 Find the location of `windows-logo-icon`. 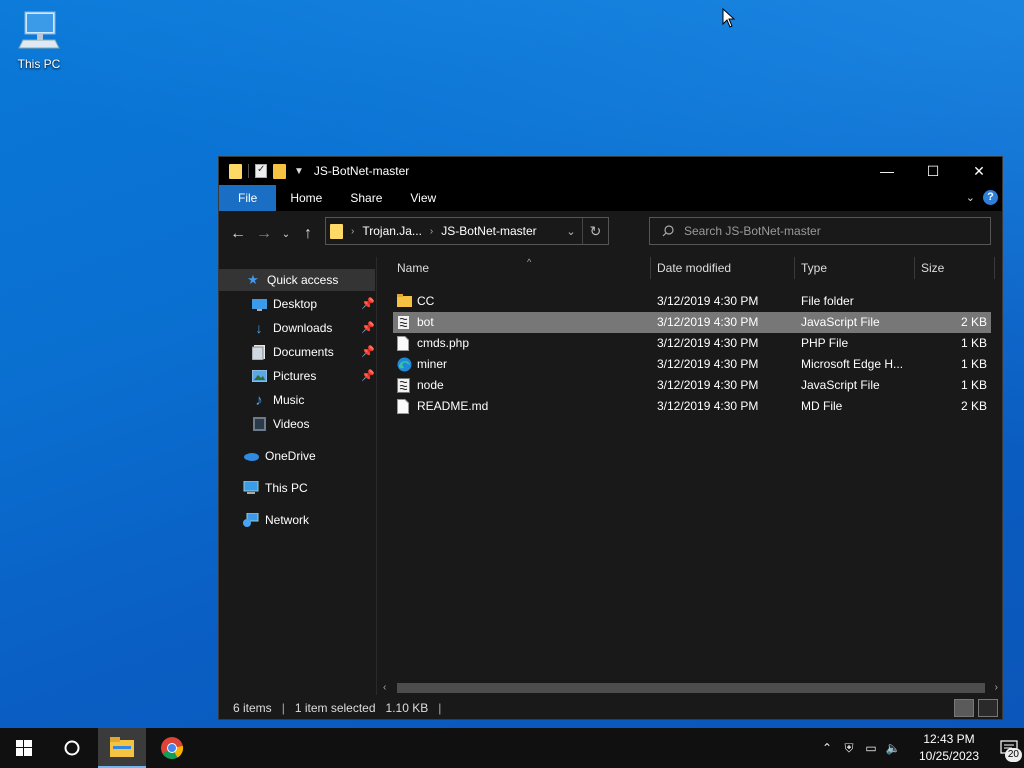

windows-logo-icon is located at coordinates (24, 748).